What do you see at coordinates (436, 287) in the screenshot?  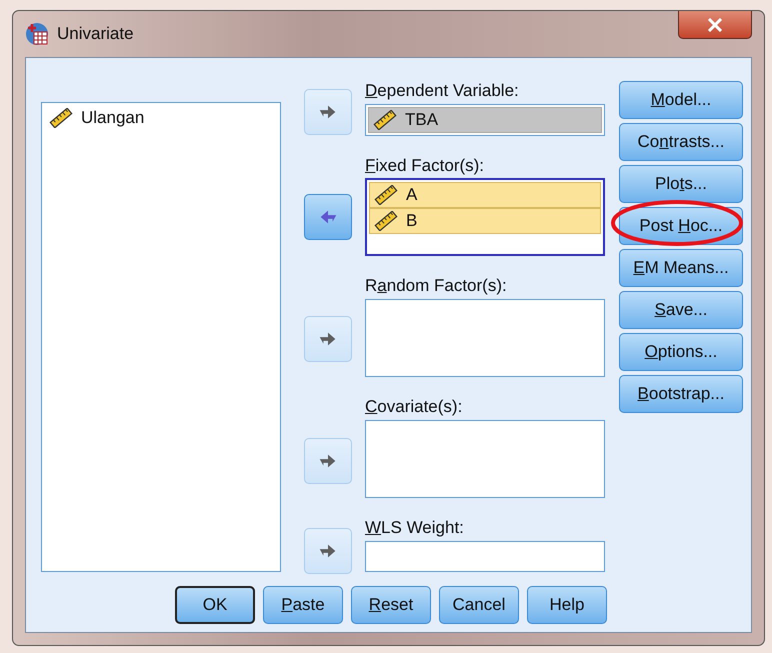 I see `field-label: Random Factor(s):` at bounding box center [436, 287].